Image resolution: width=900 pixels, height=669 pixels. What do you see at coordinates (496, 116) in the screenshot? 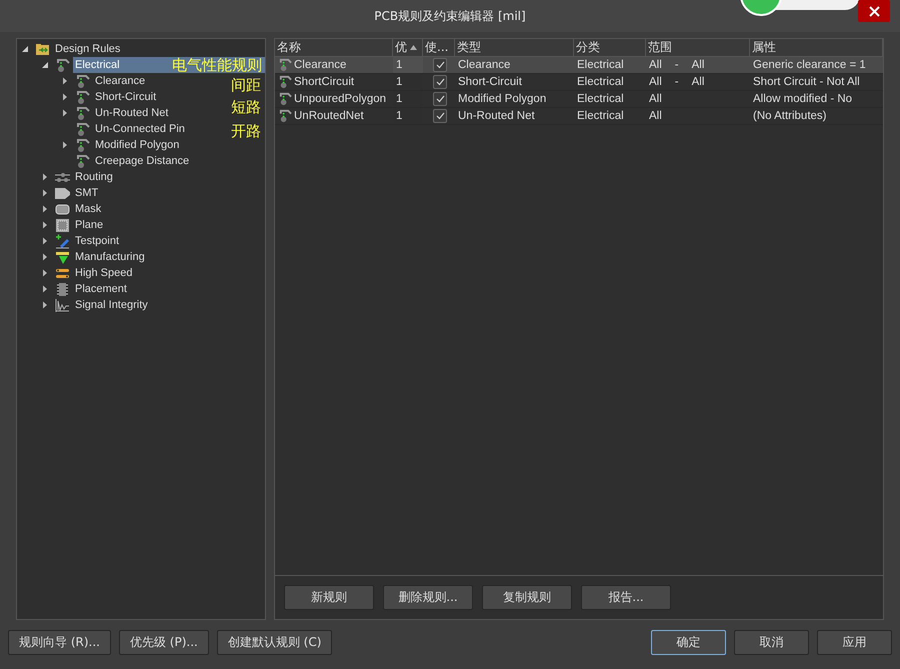
I see `type-cell-text: Un-Routed Net` at bounding box center [496, 116].